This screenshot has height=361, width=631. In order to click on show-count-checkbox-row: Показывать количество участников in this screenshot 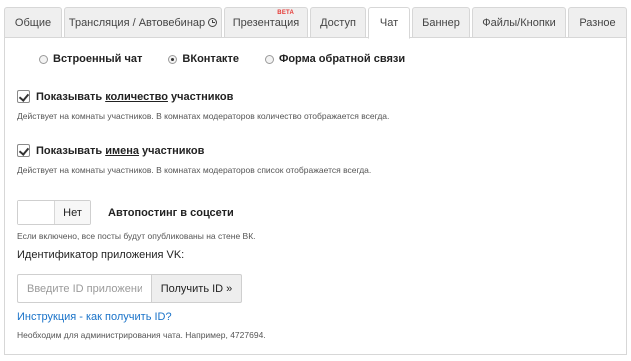, I will do `click(125, 96)`.